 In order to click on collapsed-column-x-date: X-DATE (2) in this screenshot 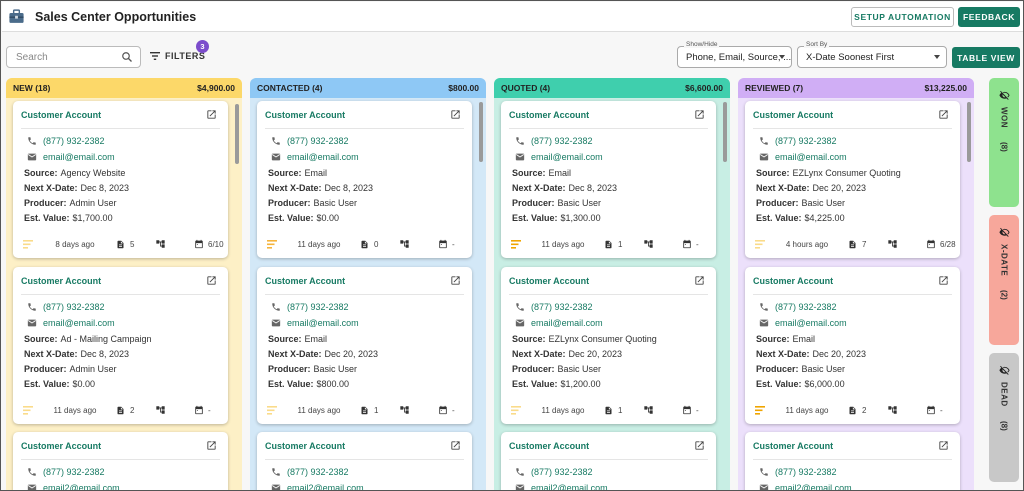, I will do `click(1004, 280)`.